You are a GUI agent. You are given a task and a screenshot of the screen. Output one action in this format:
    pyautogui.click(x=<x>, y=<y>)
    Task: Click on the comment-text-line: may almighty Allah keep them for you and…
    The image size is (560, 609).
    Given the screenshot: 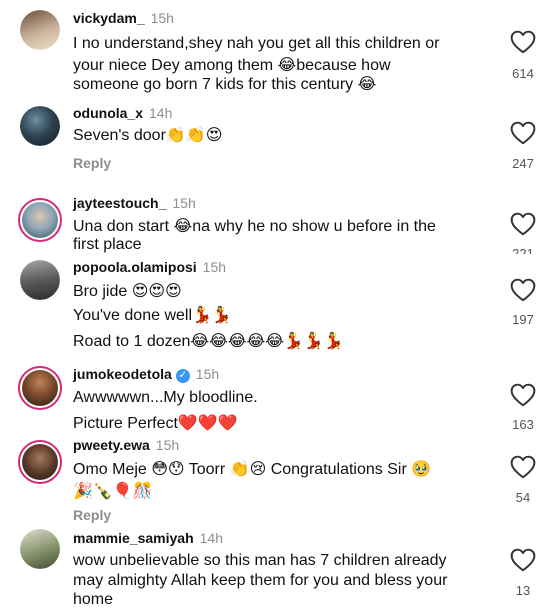 What is the action you would take?
    pyautogui.click(x=260, y=580)
    